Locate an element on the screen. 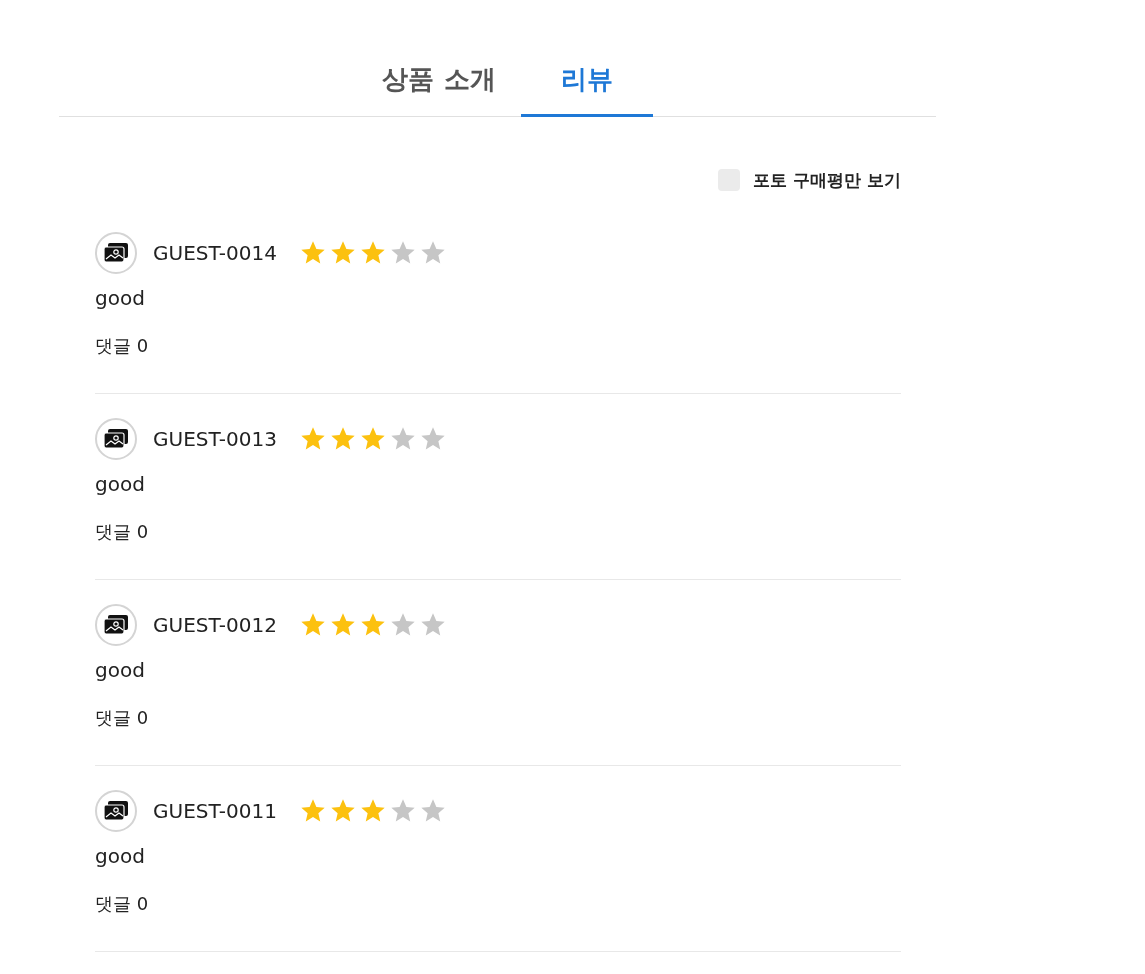 The width and height of the screenshot is (1145, 974). reviewer-name: GUEST-0014 is located at coordinates (215, 253).